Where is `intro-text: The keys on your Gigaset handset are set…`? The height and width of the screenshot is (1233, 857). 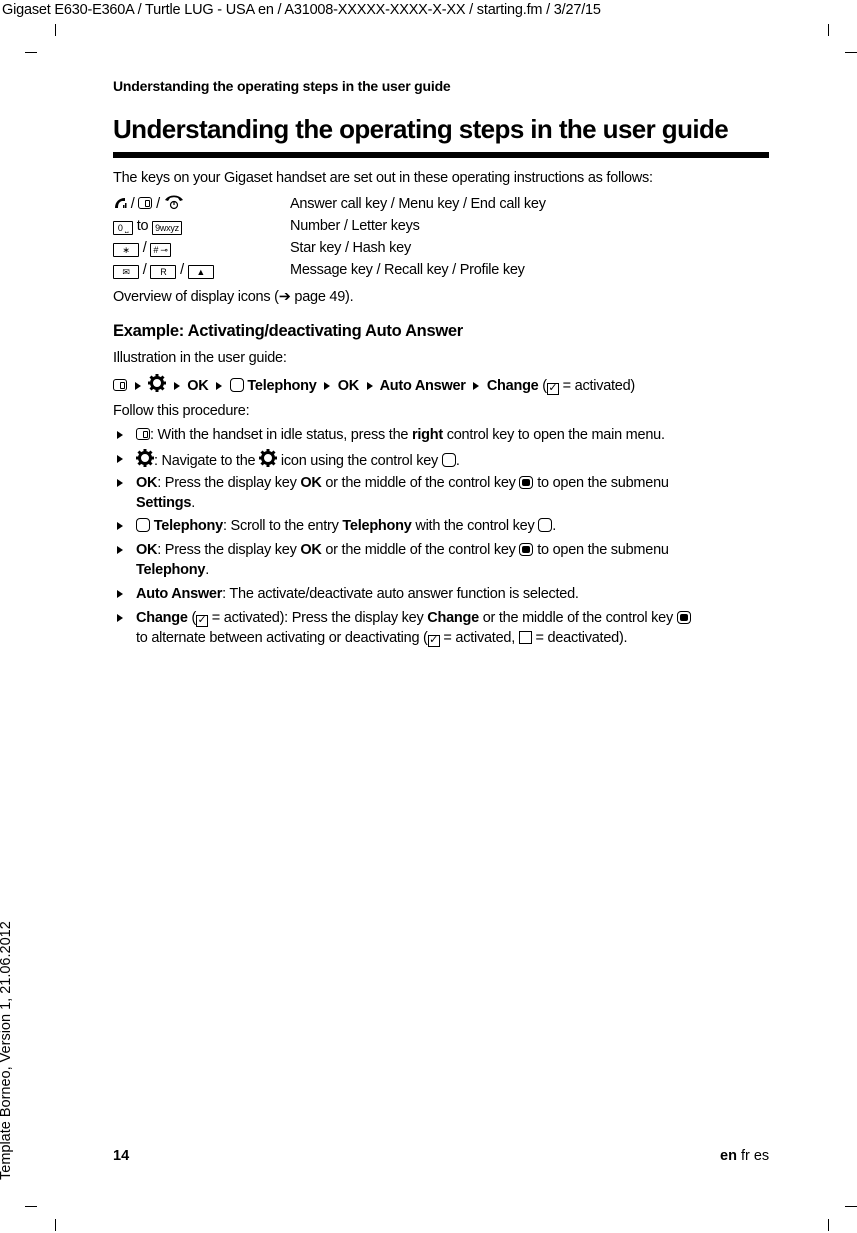 intro-text: The keys on your Gigaset handset are set… is located at coordinates (383, 178).